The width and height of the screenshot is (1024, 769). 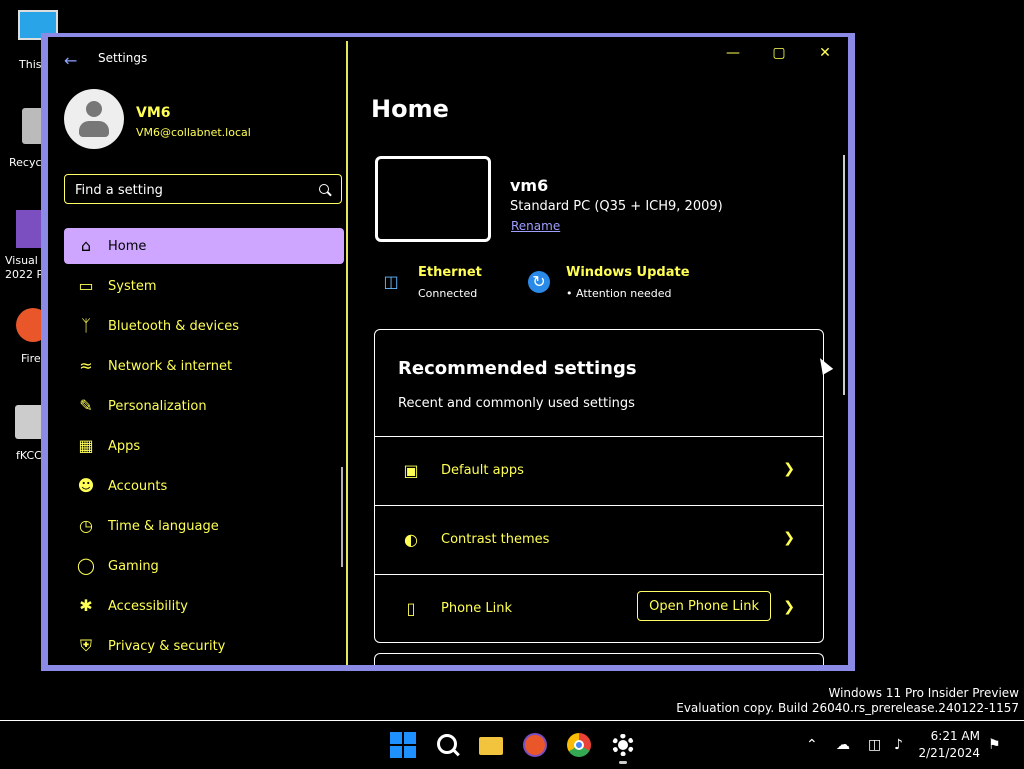 What do you see at coordinates (535, 226) in the screenshot?
I see `rename-link: Rename` at bounding box center [535, 226].